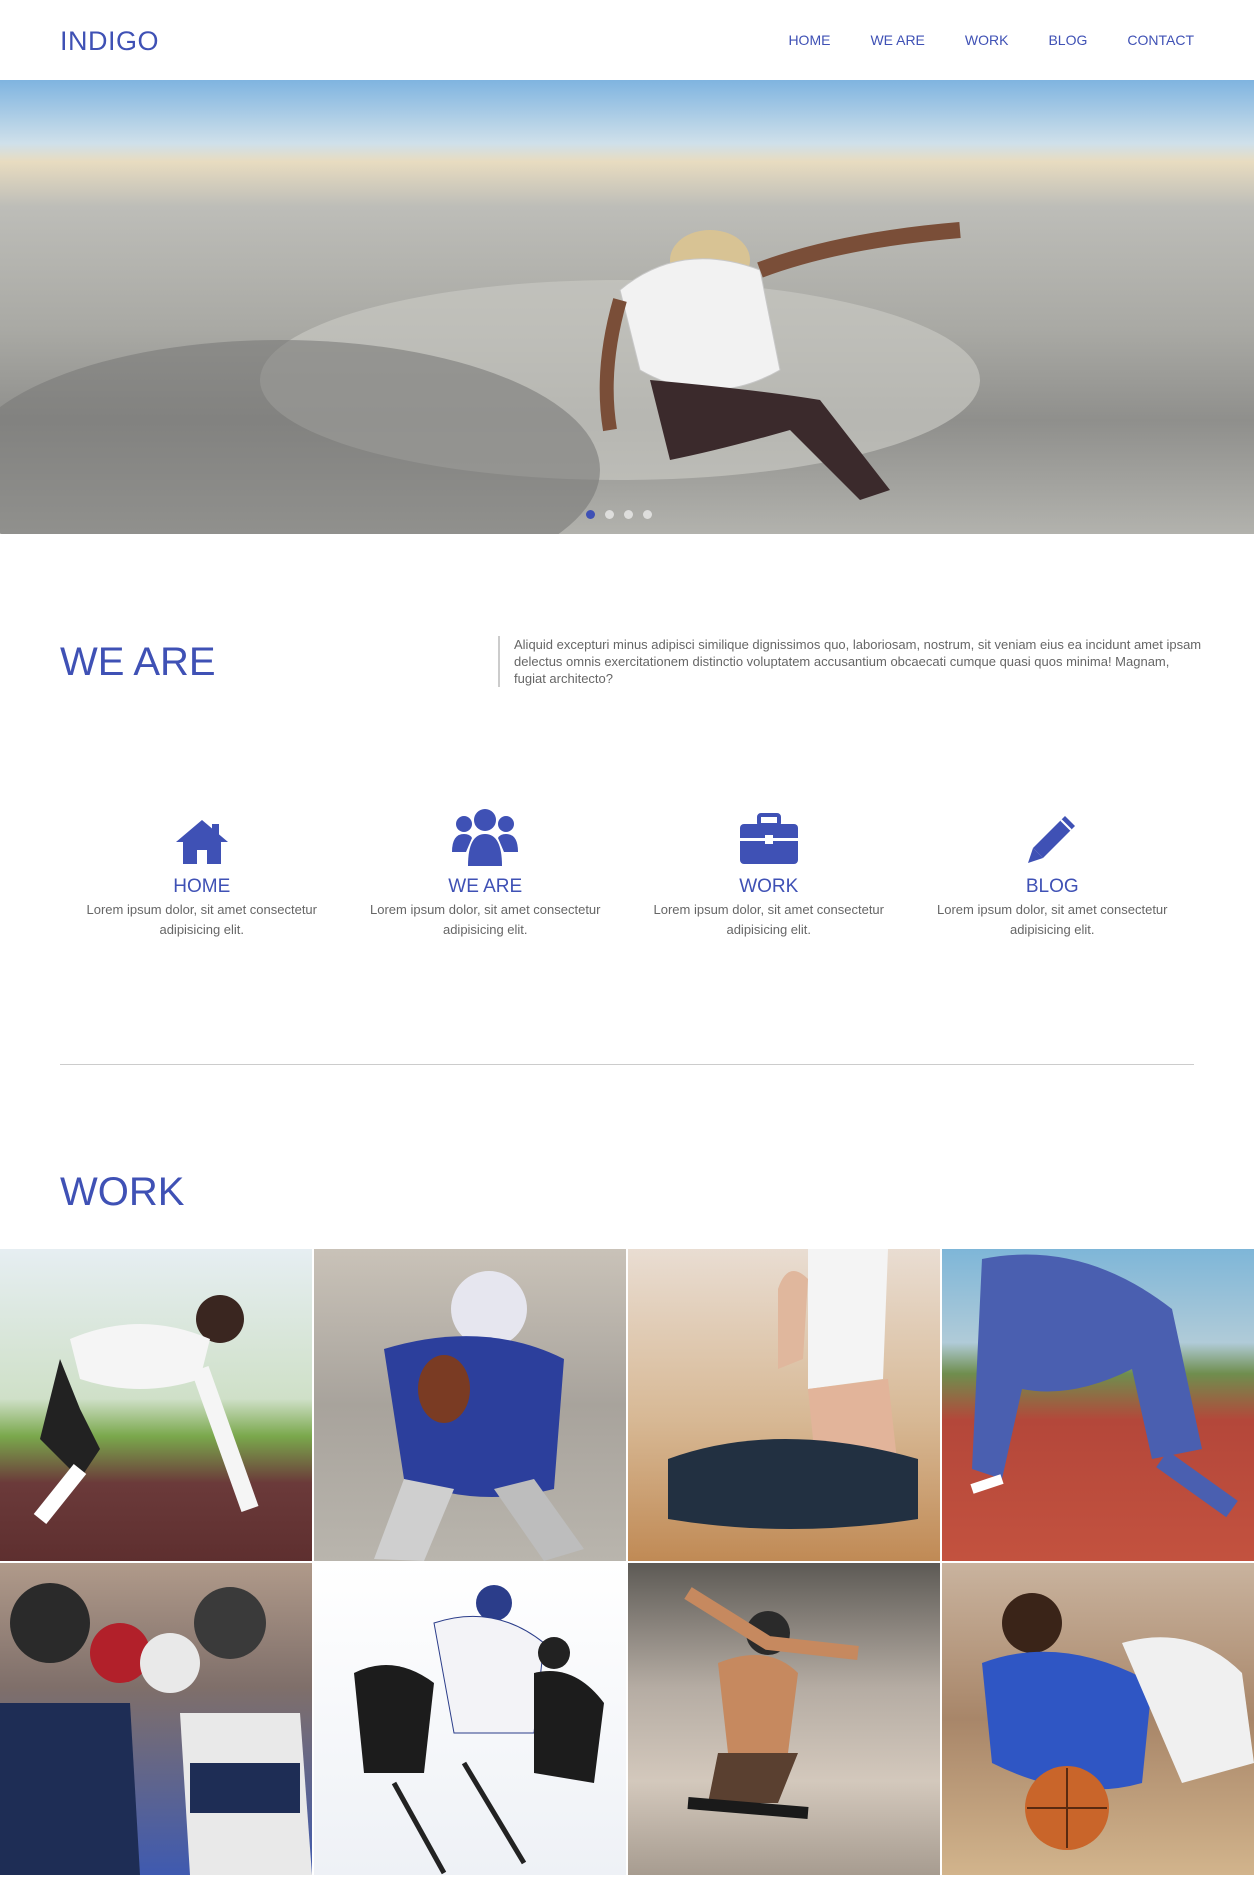 The height and width of the screenshot is (1882, 1254). What do you see at coordinates (138, 662) in the screenshot?
I see `weare-title: WE ARE` at bounding box center [138, 662].